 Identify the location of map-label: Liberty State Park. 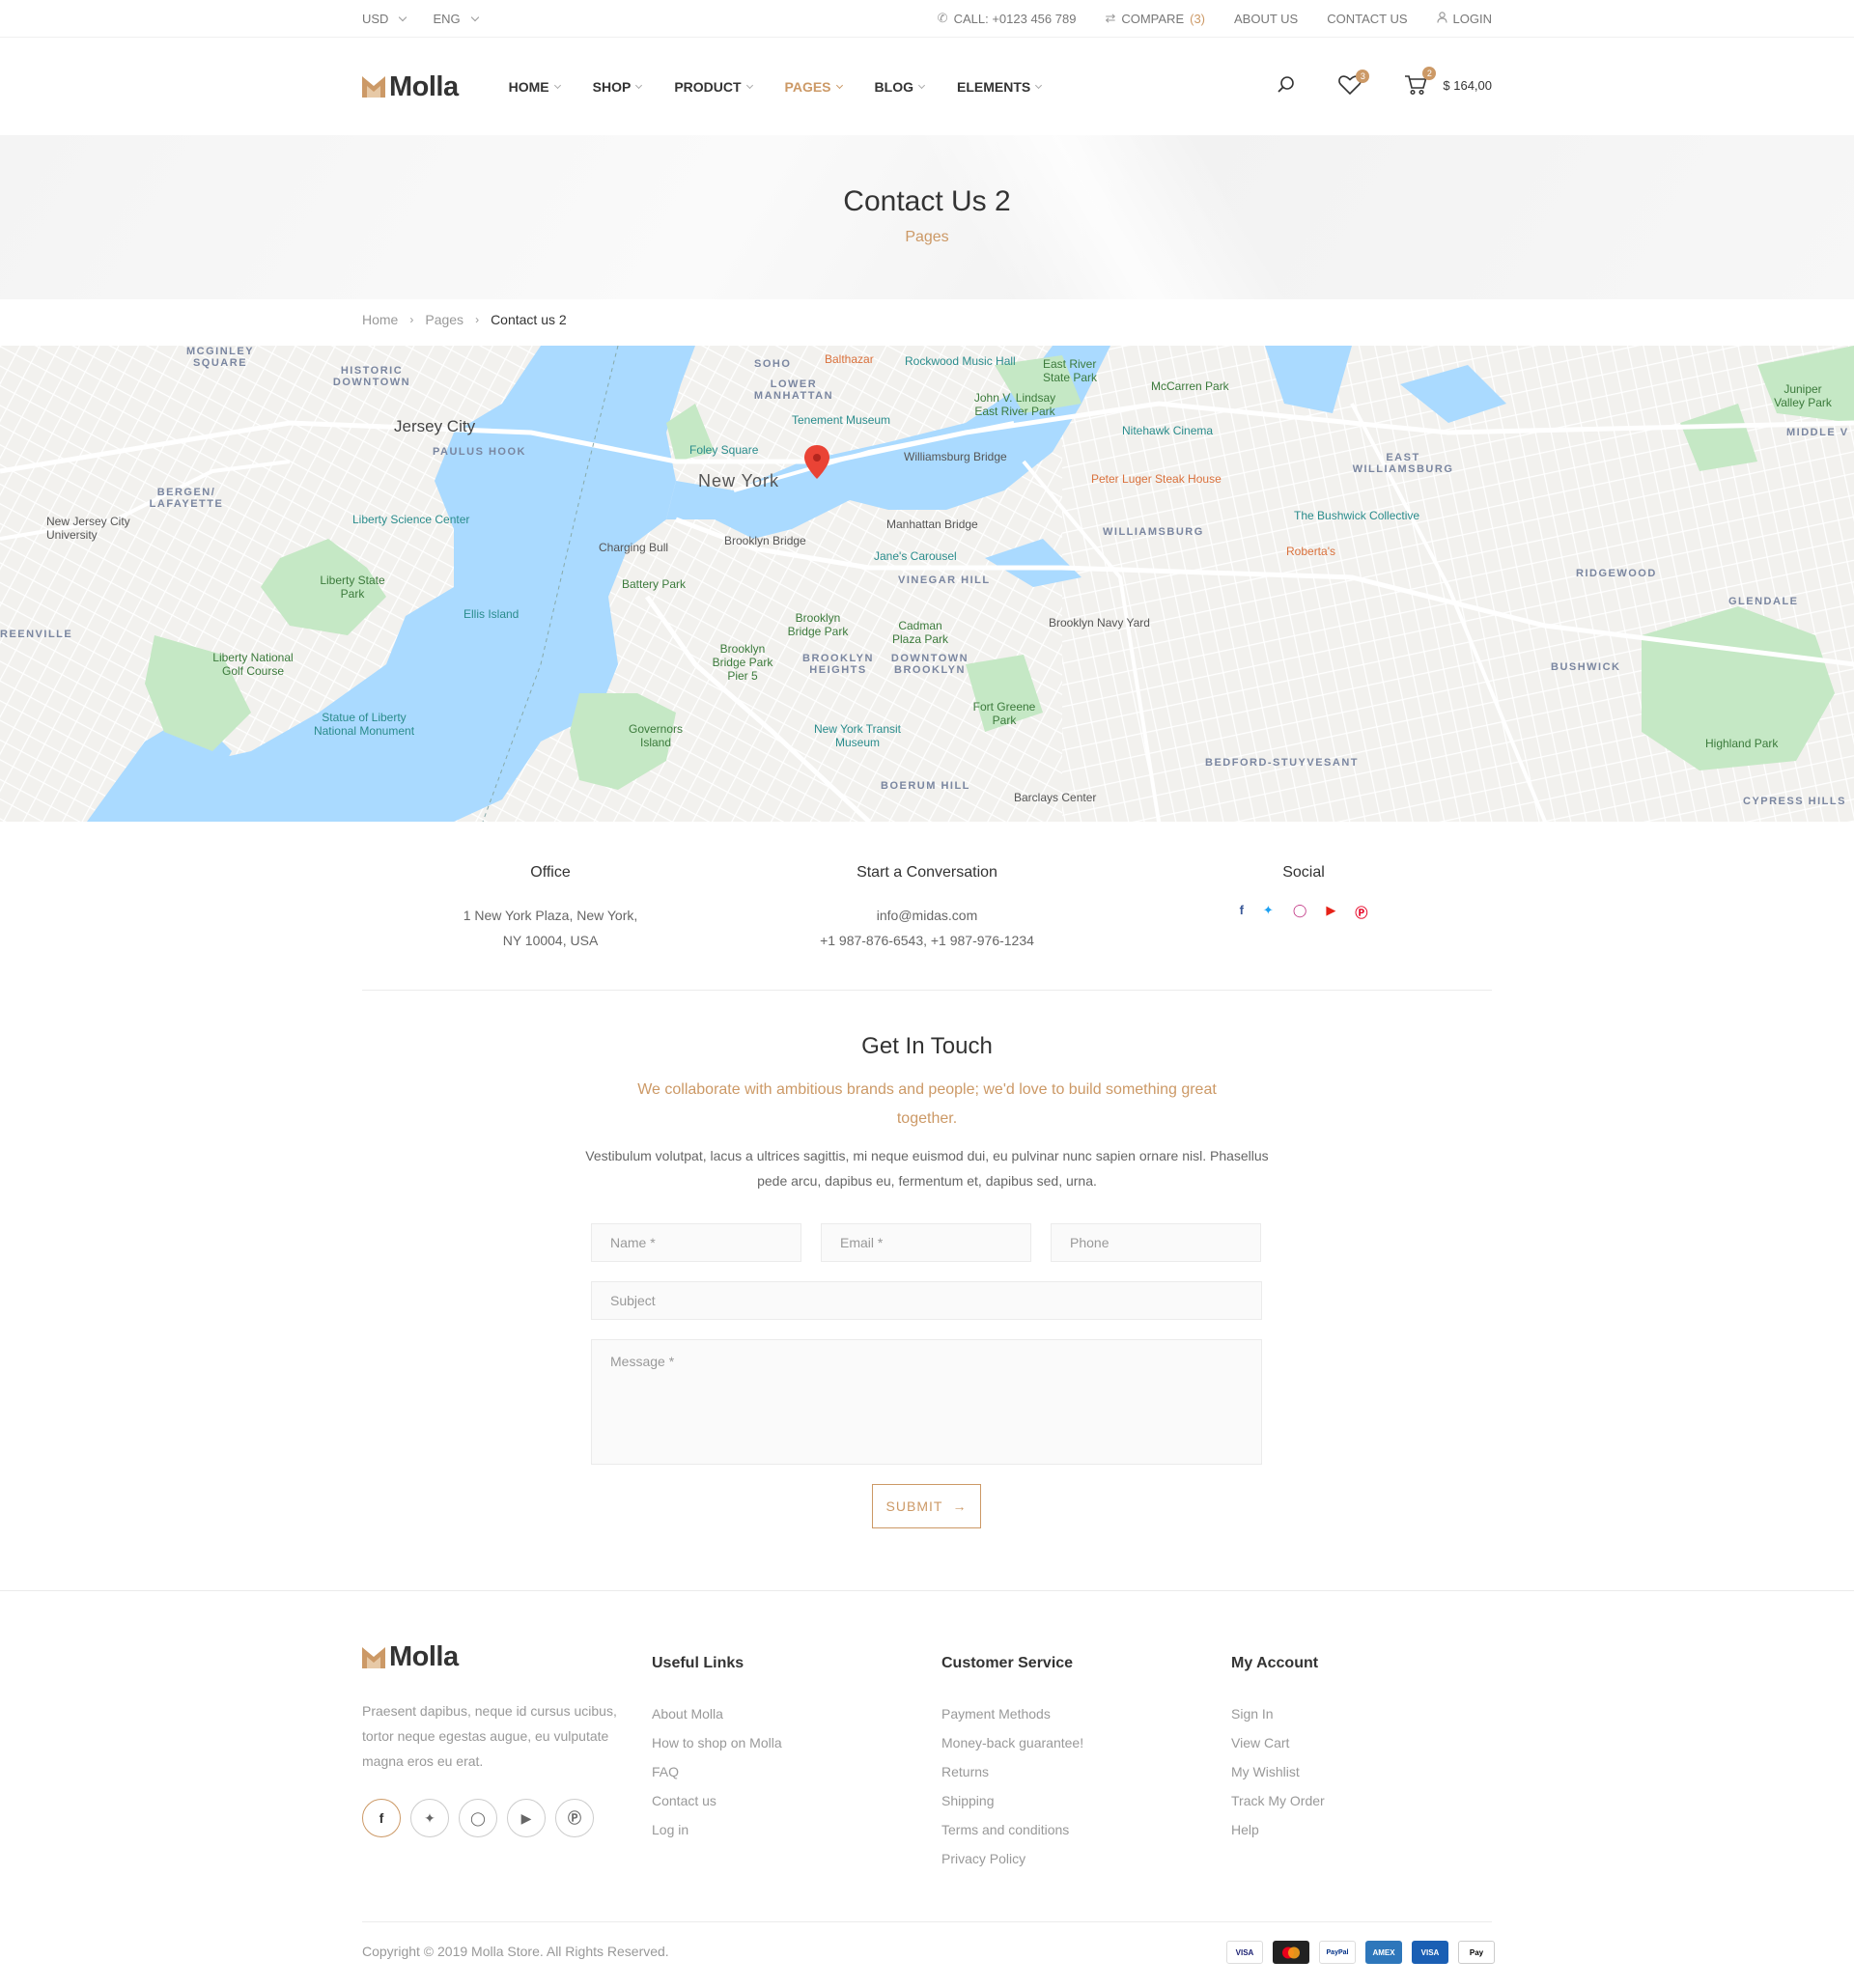
(352, 588).